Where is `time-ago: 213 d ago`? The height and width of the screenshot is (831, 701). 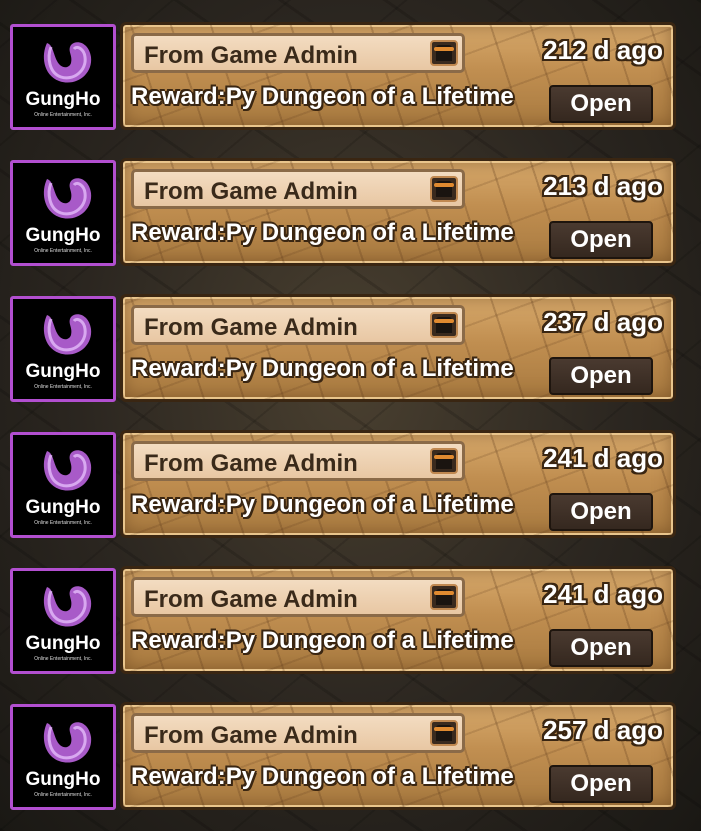 time-ago: 213 d ago is located at coordinates (603, 186).